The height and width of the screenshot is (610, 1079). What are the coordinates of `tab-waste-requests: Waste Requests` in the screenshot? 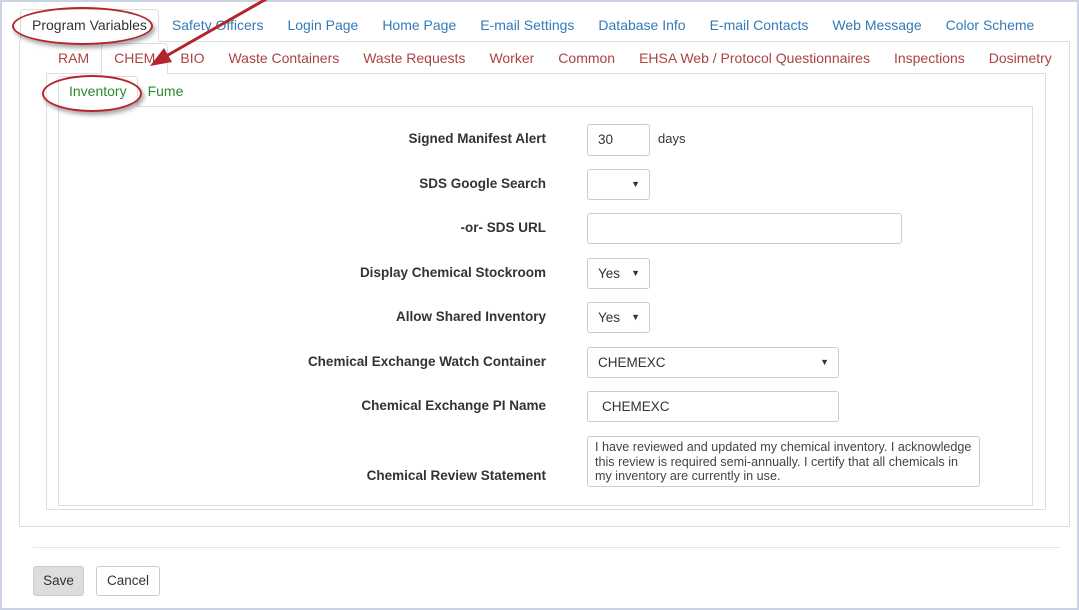 It's located at (414, 58).